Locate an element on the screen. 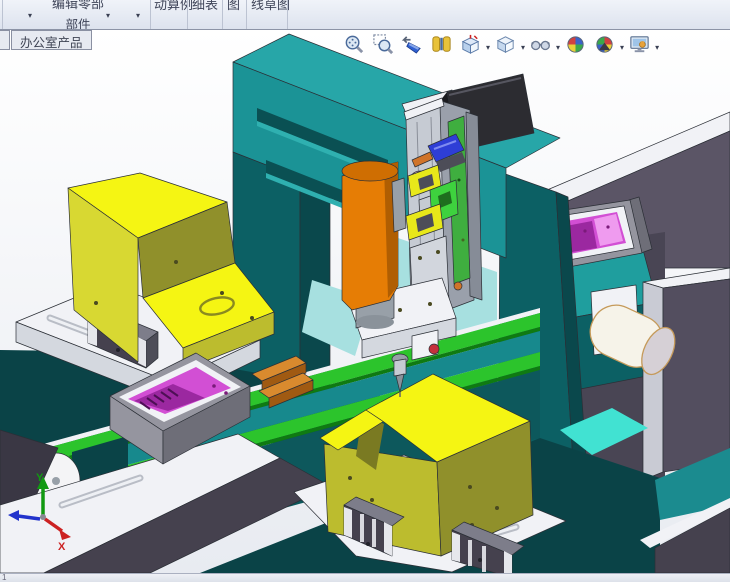 The image size is (730, 582). previous-view-button is located at coordinates (412, 44).